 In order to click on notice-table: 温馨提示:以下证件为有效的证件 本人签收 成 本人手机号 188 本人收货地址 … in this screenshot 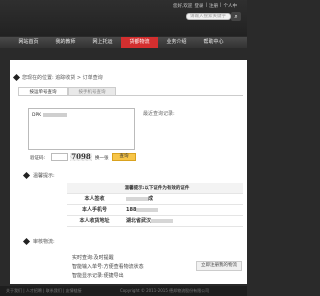, I will do `click(155, 205)`.